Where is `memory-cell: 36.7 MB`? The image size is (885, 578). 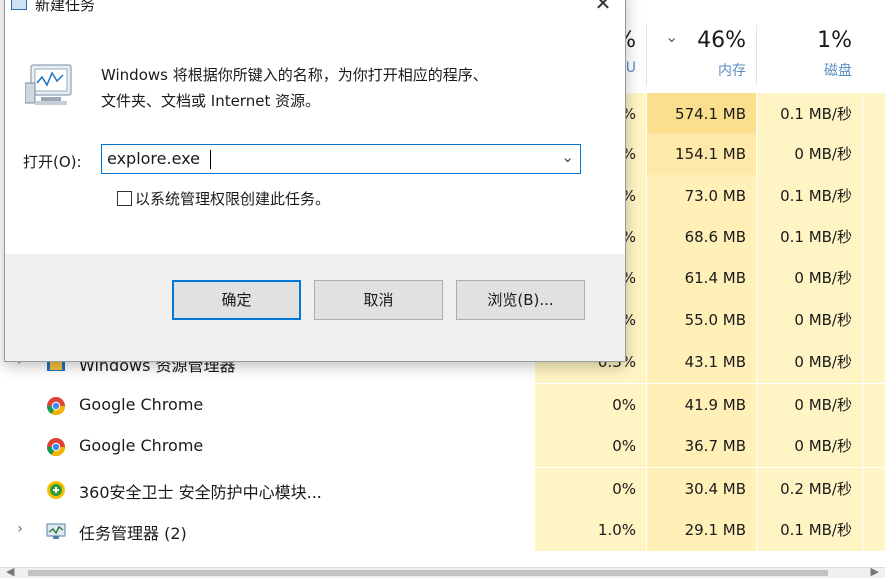 memory-cell: 36.7 MB is located at coordinates (701, 446).